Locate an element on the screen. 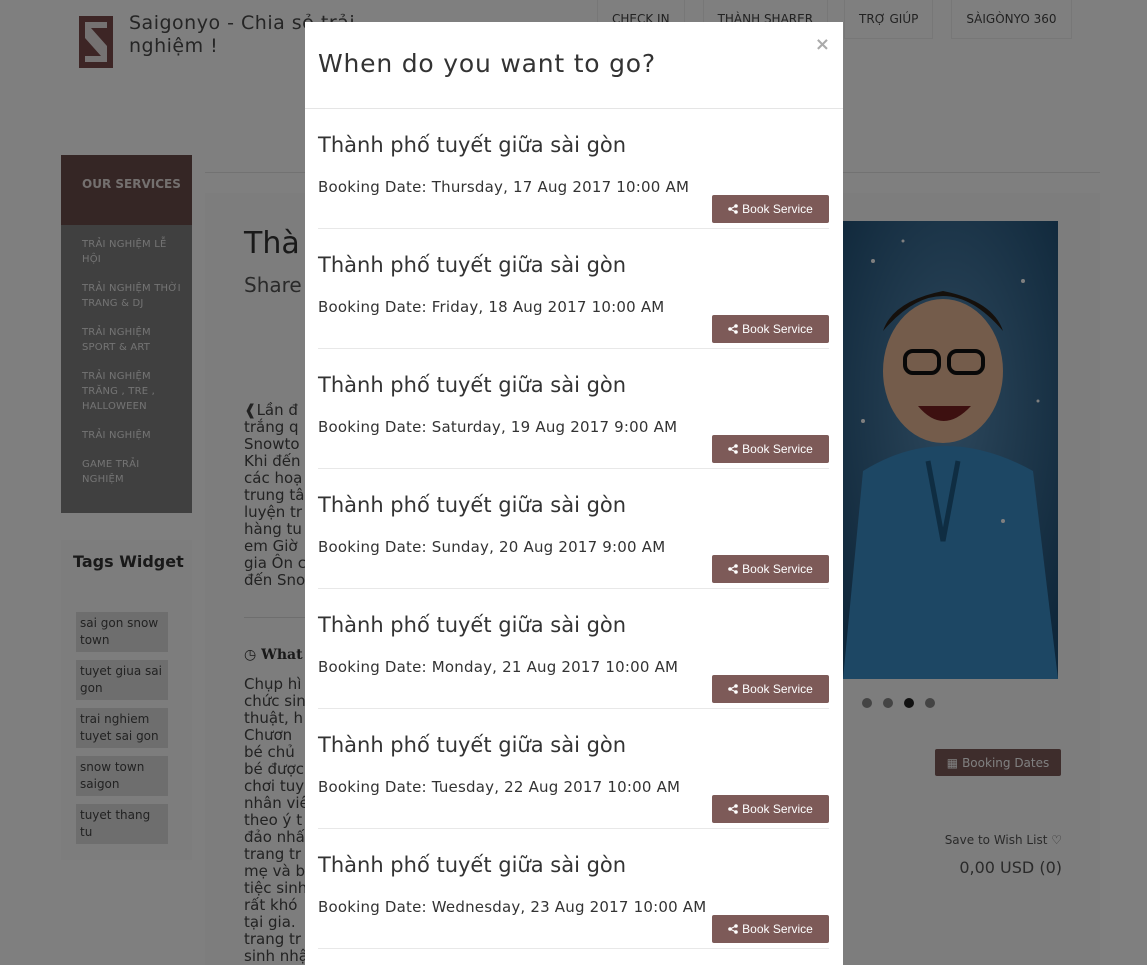  close-icon: × is located at coordinates (822, 44).